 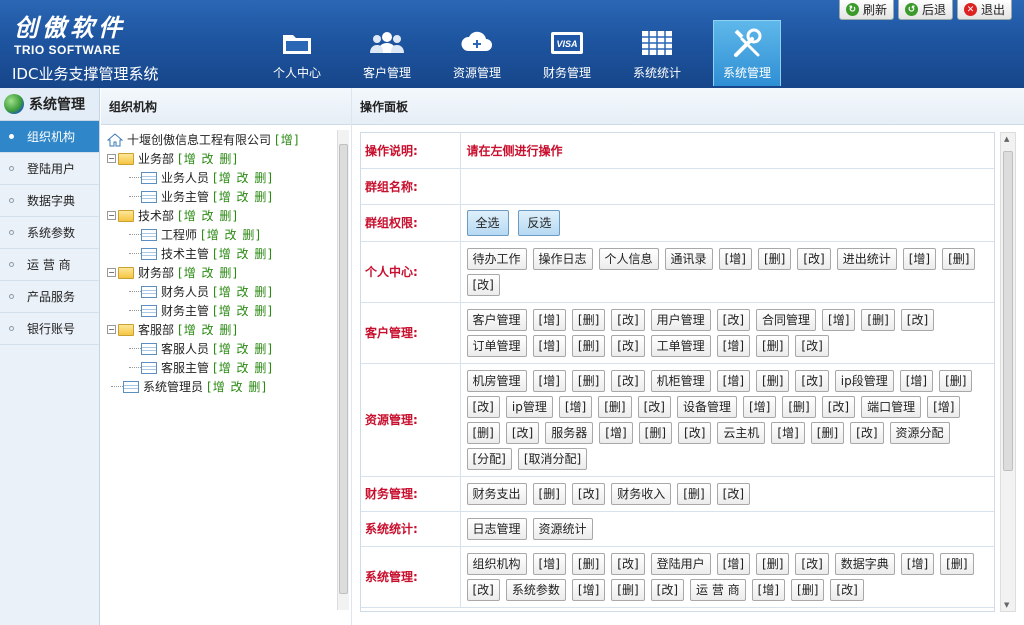 What do you see at coordinates (680, 563) in the screenshot?
I see `perm-item: 登陆用户` at bounding box center [680, 563].